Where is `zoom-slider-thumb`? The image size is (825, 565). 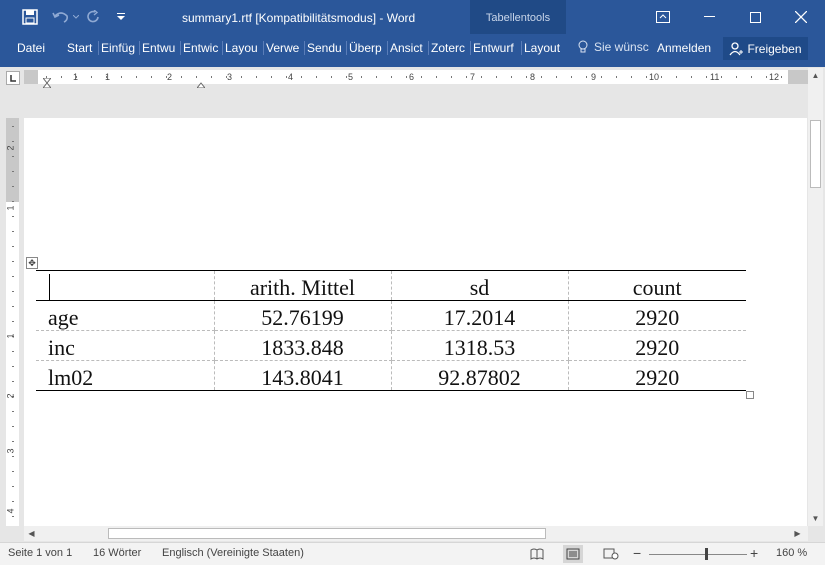 zoom-slider-thumb is located at coordinates (706, 554).